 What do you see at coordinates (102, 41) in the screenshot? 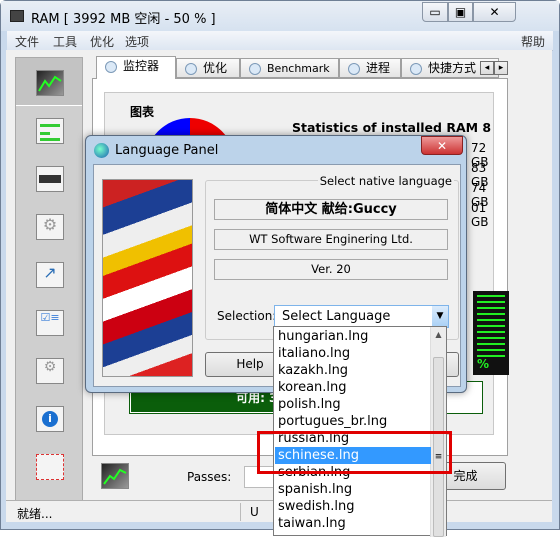
I see `menu-optimize: 优化` at bounding box center [102, 41].